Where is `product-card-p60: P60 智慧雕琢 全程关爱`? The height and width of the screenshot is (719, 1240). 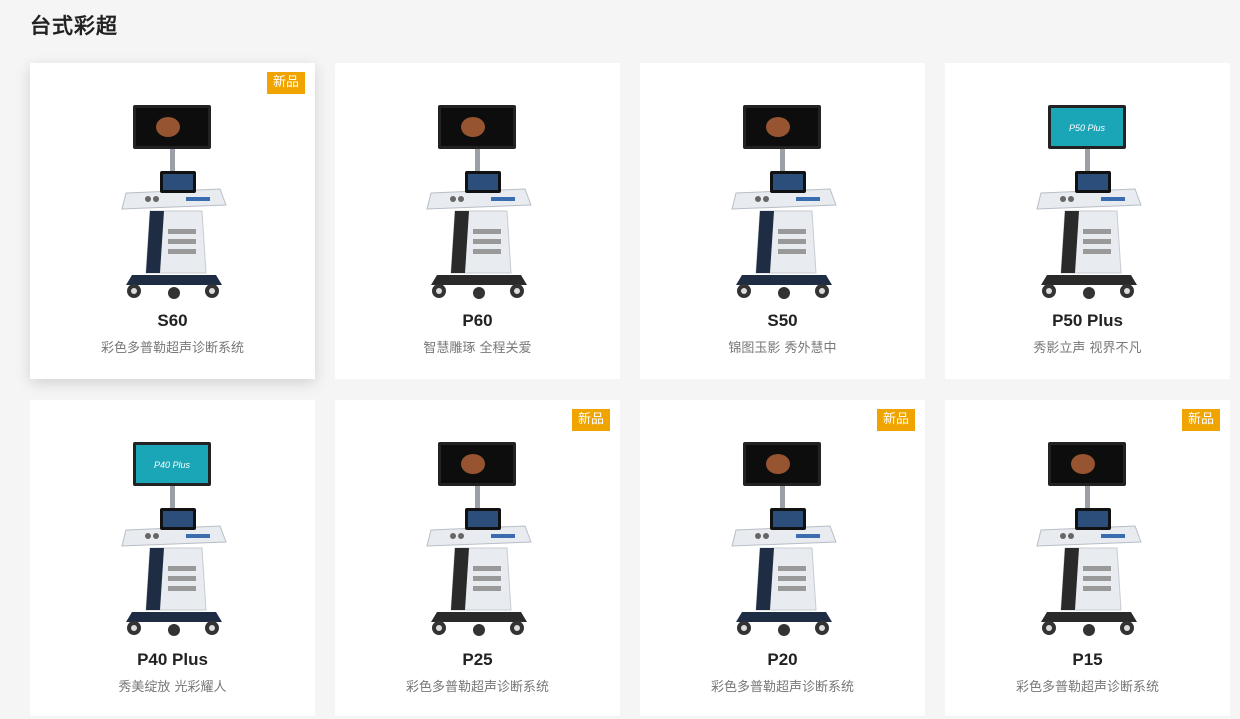
product-card-p60: P60 智慧雕琢 全程关爱 is located at coordinates (477, 221).